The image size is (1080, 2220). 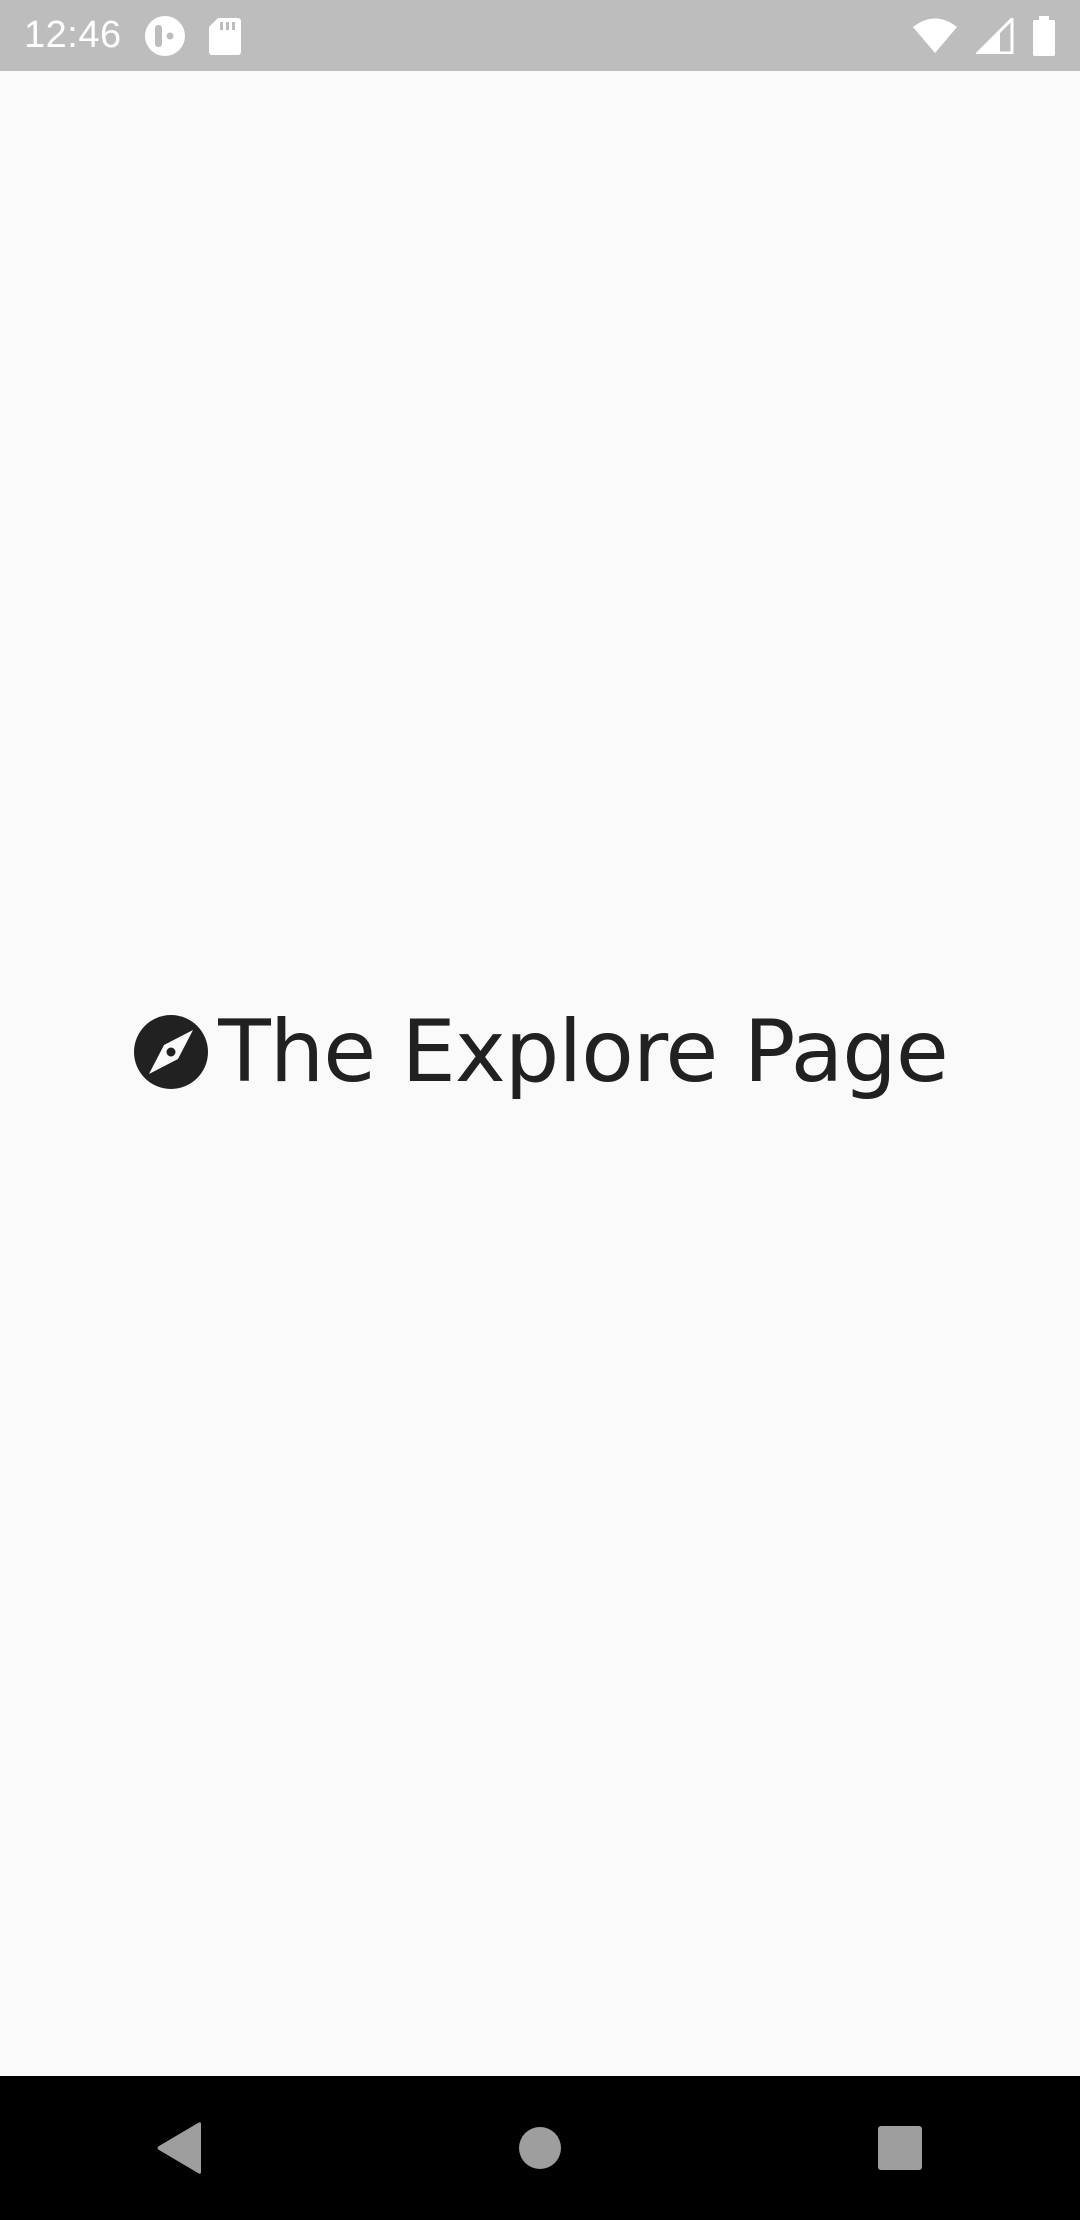 I want to click on battery-icon, so click(x=1044, y=35).